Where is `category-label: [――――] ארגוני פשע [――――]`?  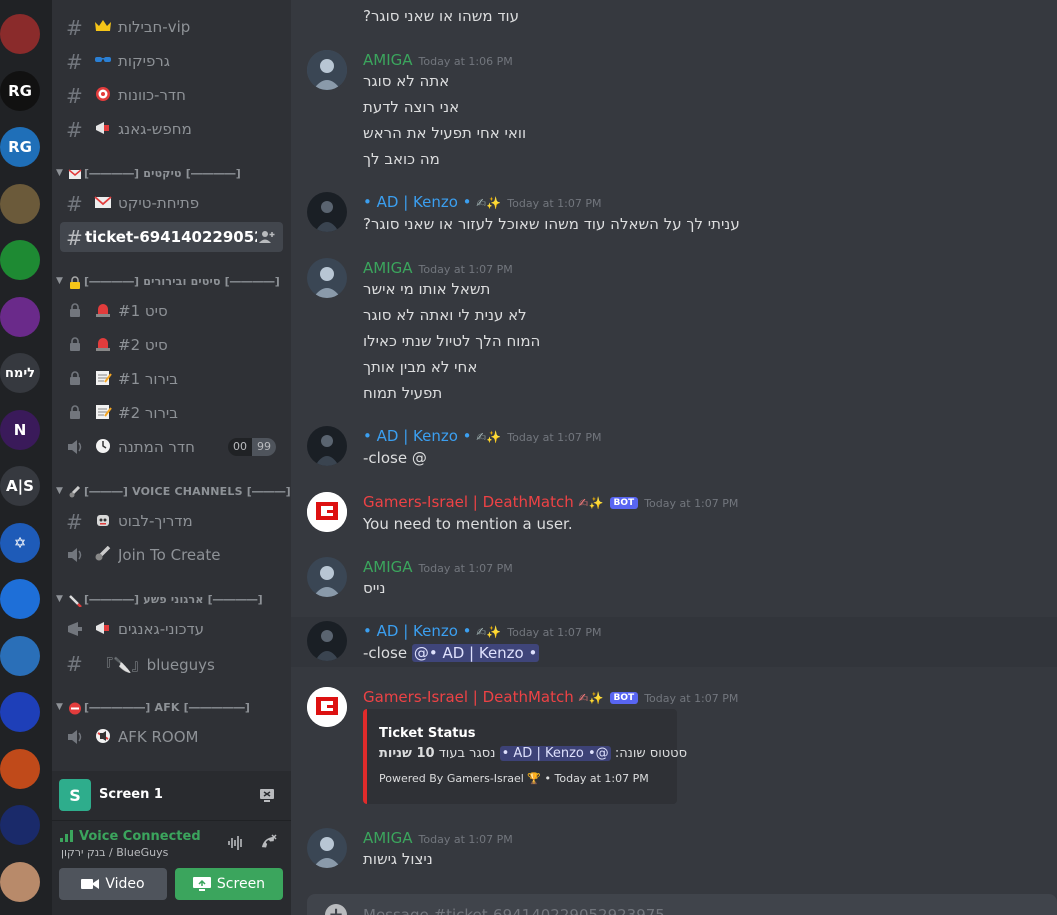
category-label: [――――] ארגוני פשע [――――] is located at coordinates (173, 599).